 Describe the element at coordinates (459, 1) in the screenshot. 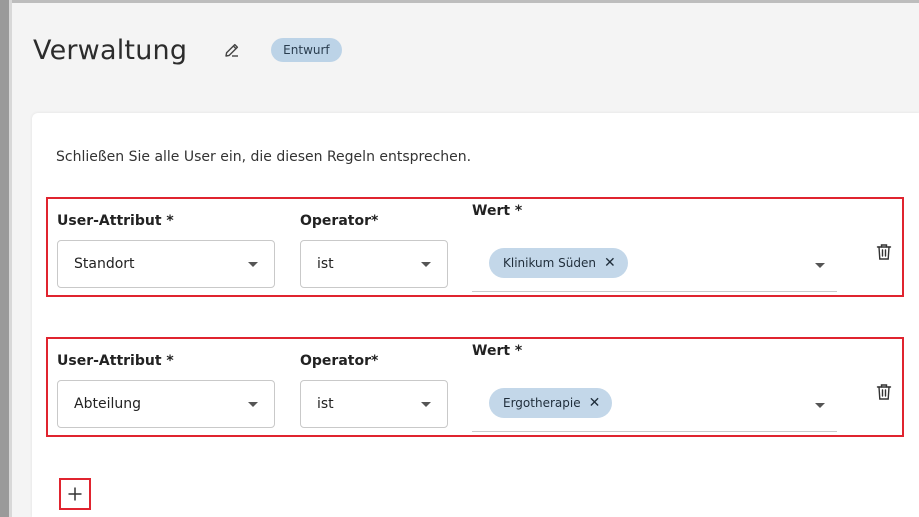

I see `window-frame-top` at that location.